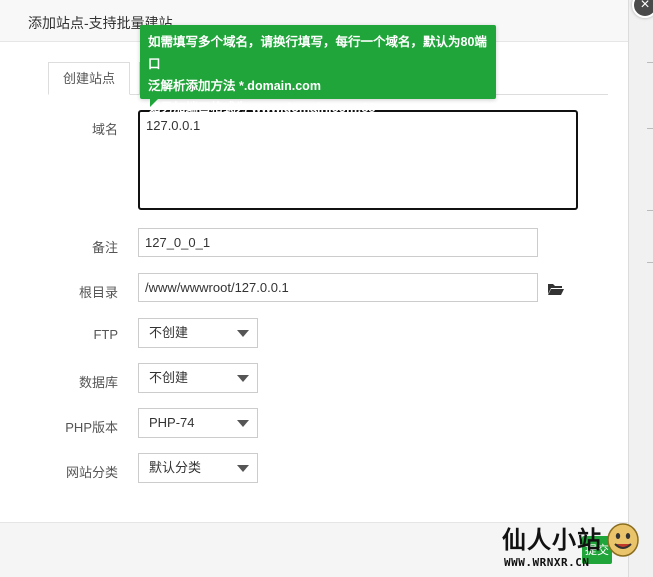 This screenshot has height=577, width=653. What do you see at coordinates (104, 247) in the screenshot?
I see `remark-label: 备注` at bounding box center [104, 247].